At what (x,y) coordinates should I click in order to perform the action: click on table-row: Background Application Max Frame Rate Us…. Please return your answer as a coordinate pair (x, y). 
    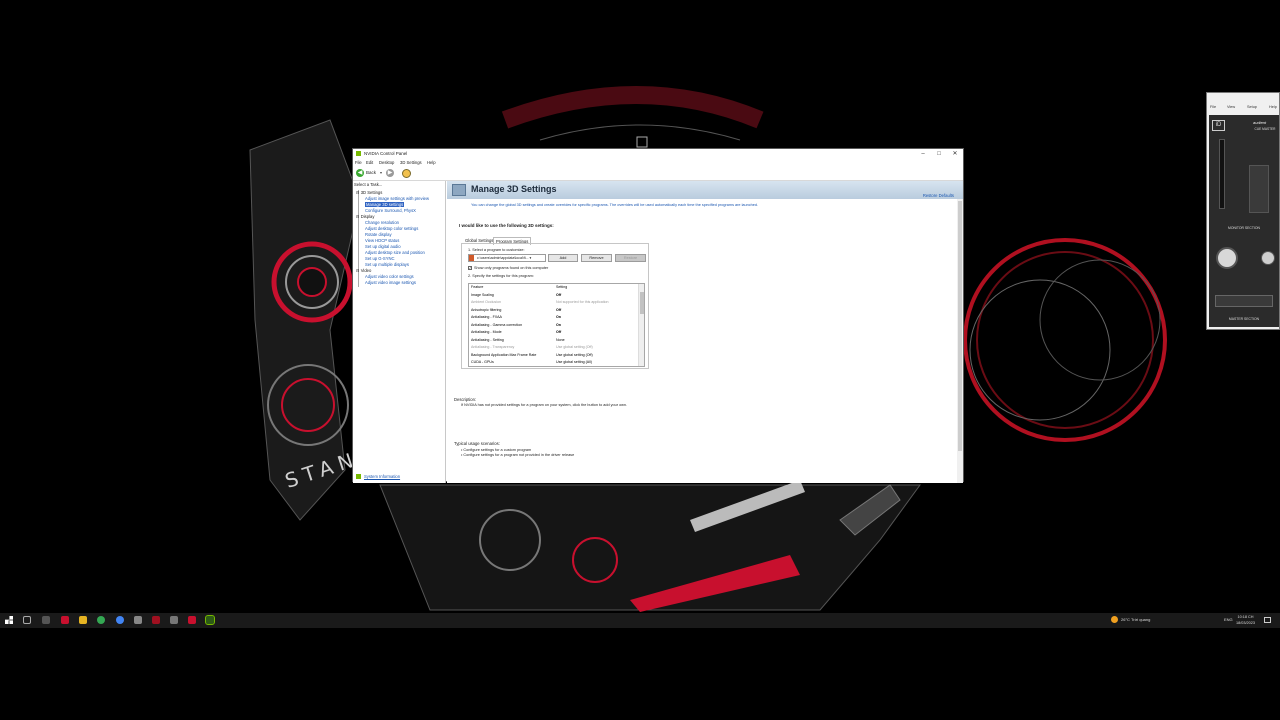
    Looking at the image, I should click on (554, 356).